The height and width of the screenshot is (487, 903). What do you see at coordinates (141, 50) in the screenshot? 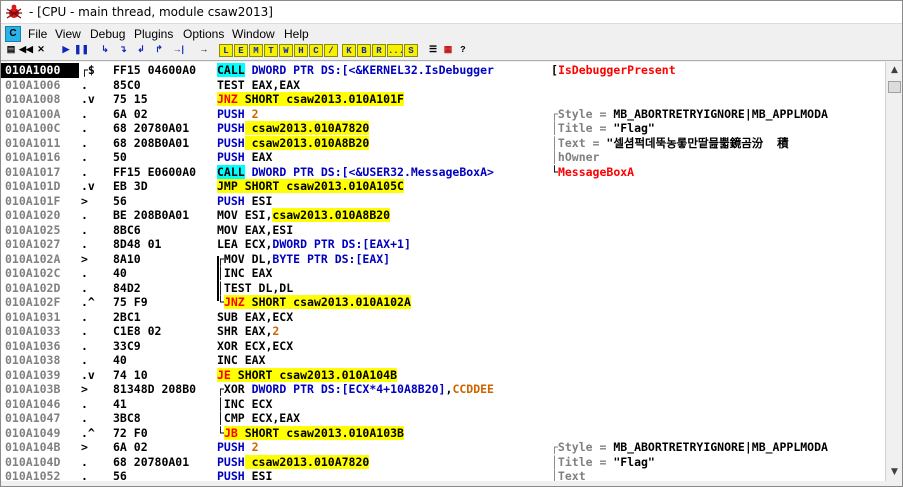
I see `trace-into-icon: ↲` at bounding box center [141, 50].